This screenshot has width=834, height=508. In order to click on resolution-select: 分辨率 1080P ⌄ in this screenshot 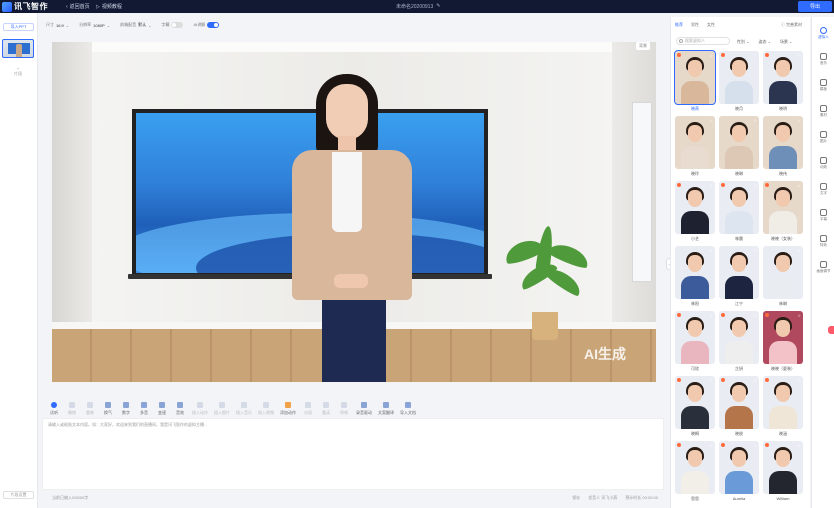, I will do `click(94, 25)`.